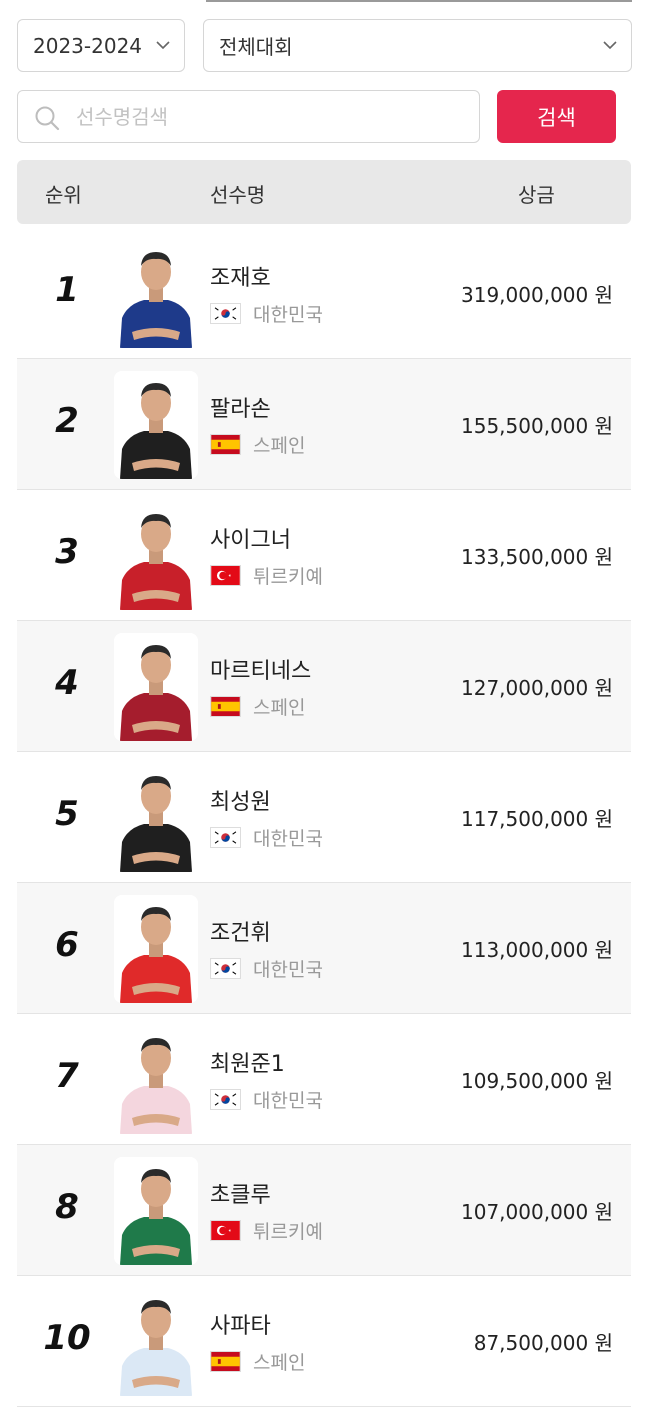 The height and width of the screenshot is (1407, 647). I want to click on rank-number: 10, so click(67, 1338).